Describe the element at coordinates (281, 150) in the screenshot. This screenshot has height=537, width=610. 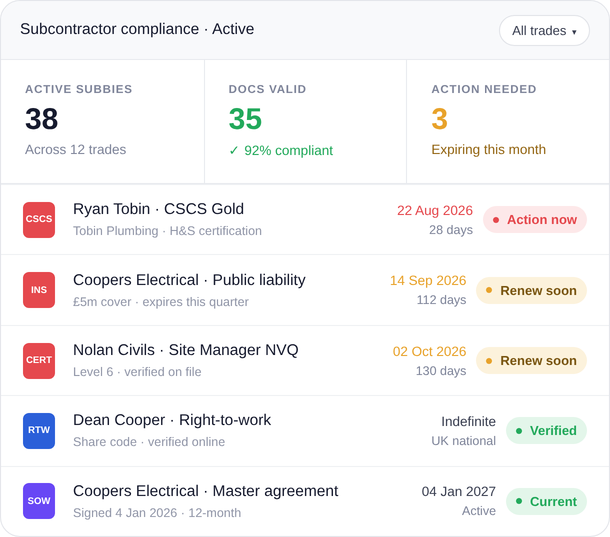
I see `stat-note: ✓ 92% compliant` at that location.